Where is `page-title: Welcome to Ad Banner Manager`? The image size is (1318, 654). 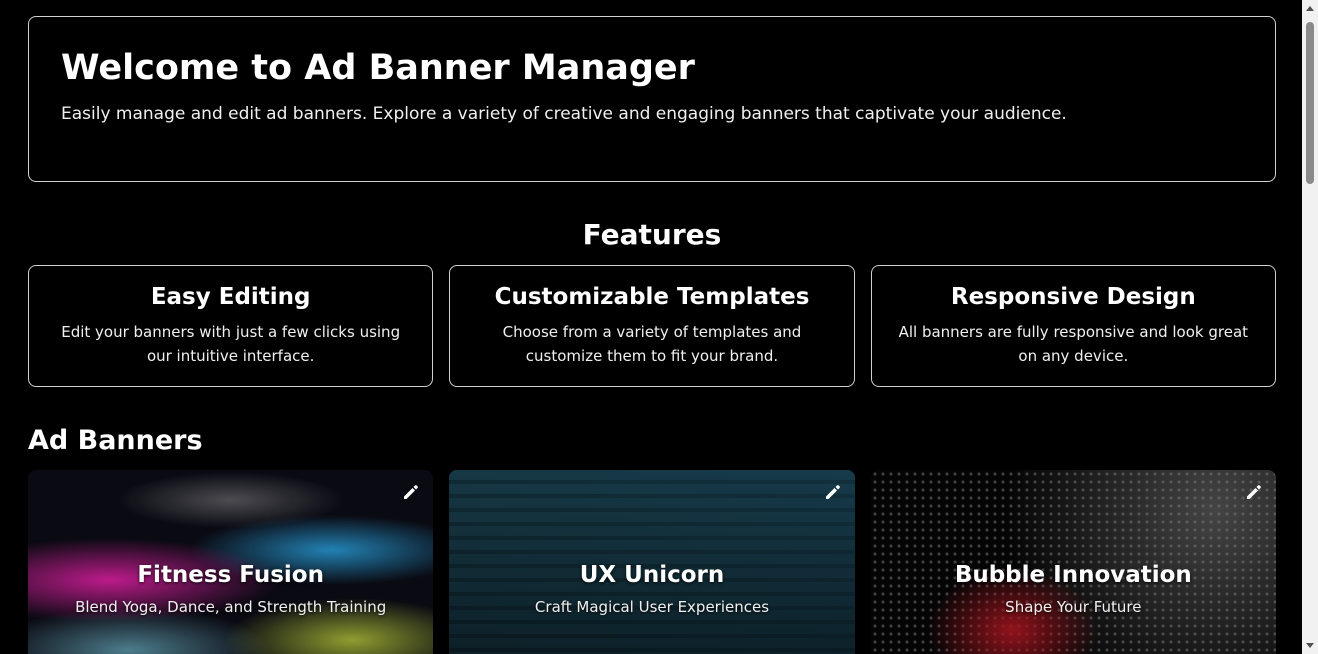 page-title: Welcome to Ad Banner Manager is located at coordinates (378, 68).